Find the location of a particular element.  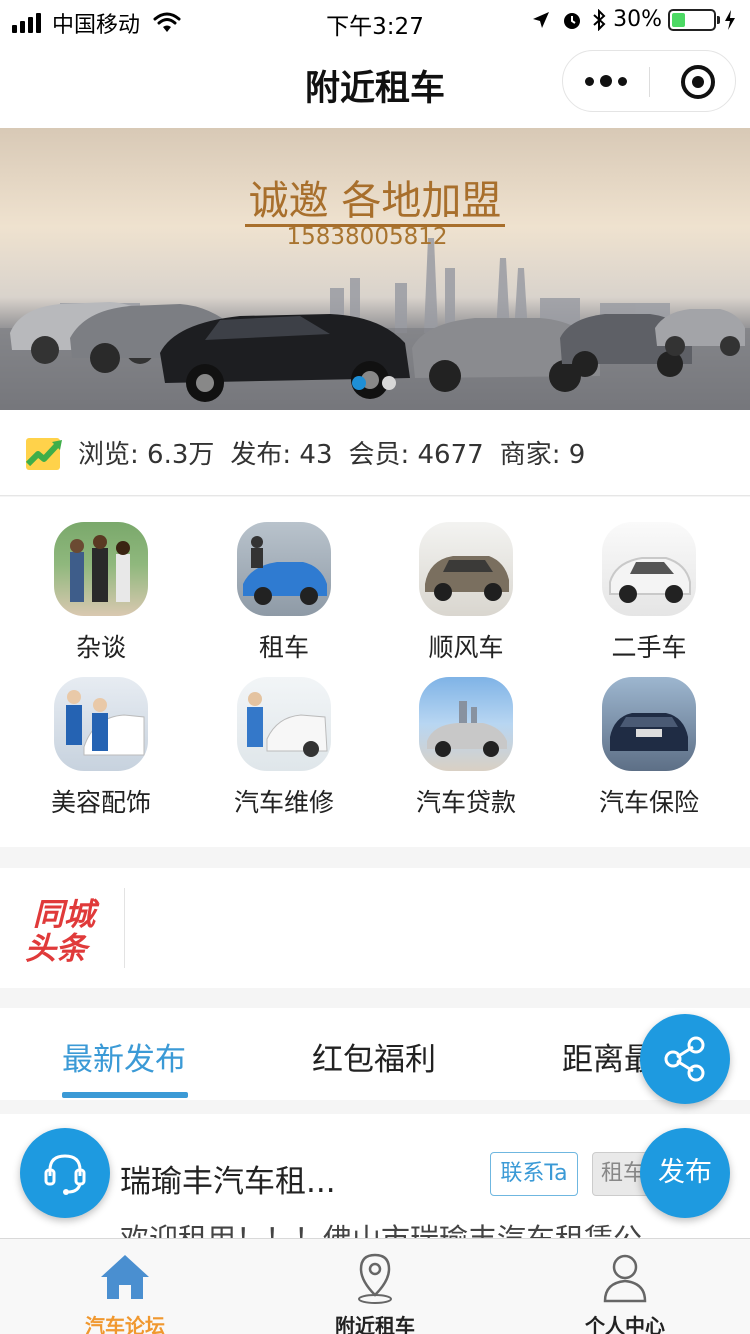

tabbar-item-forum: 汽车论坛 is located at coordinates (125, 1286).